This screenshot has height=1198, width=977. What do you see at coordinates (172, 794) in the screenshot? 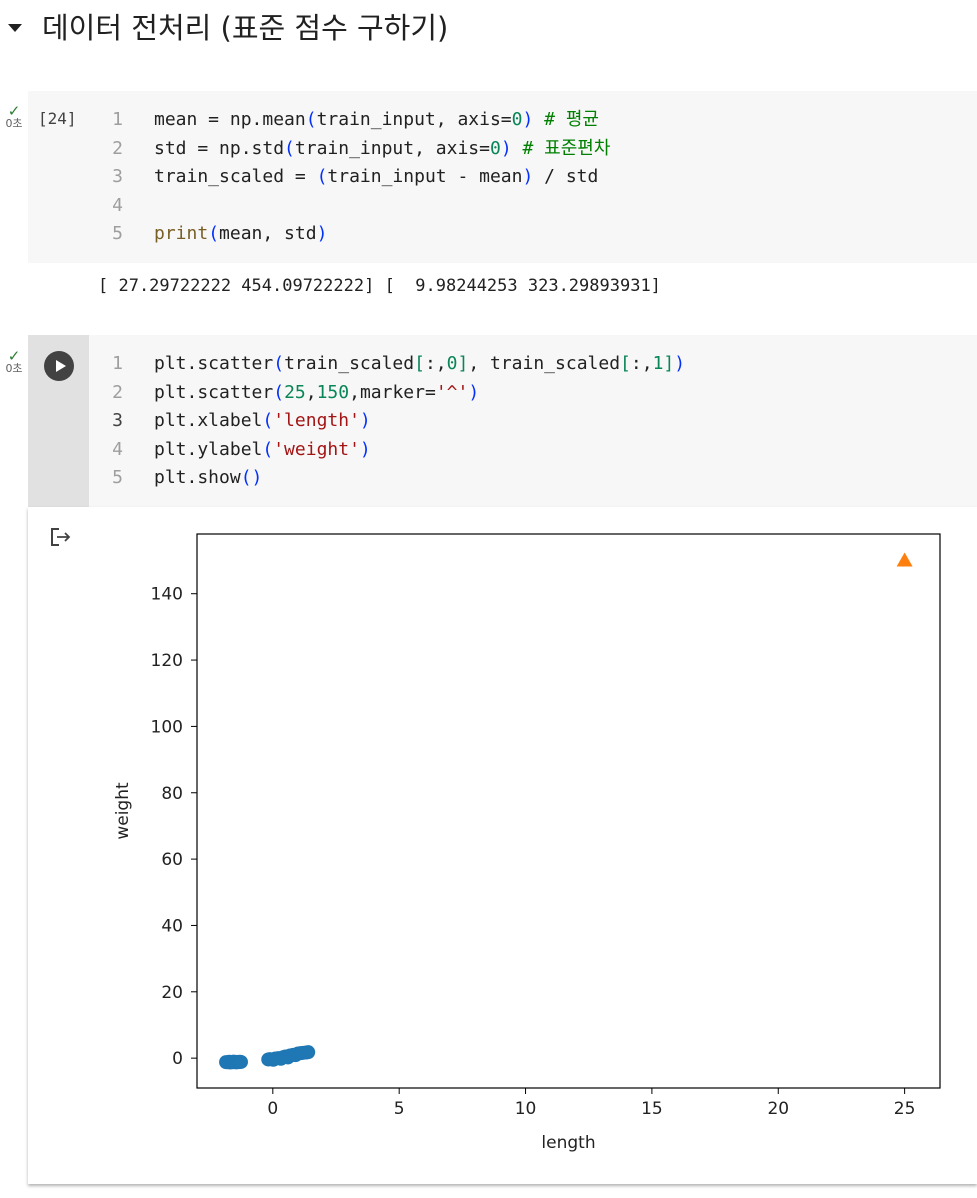
I see `y-tick-label: 80` at bounding box center [172, 794].